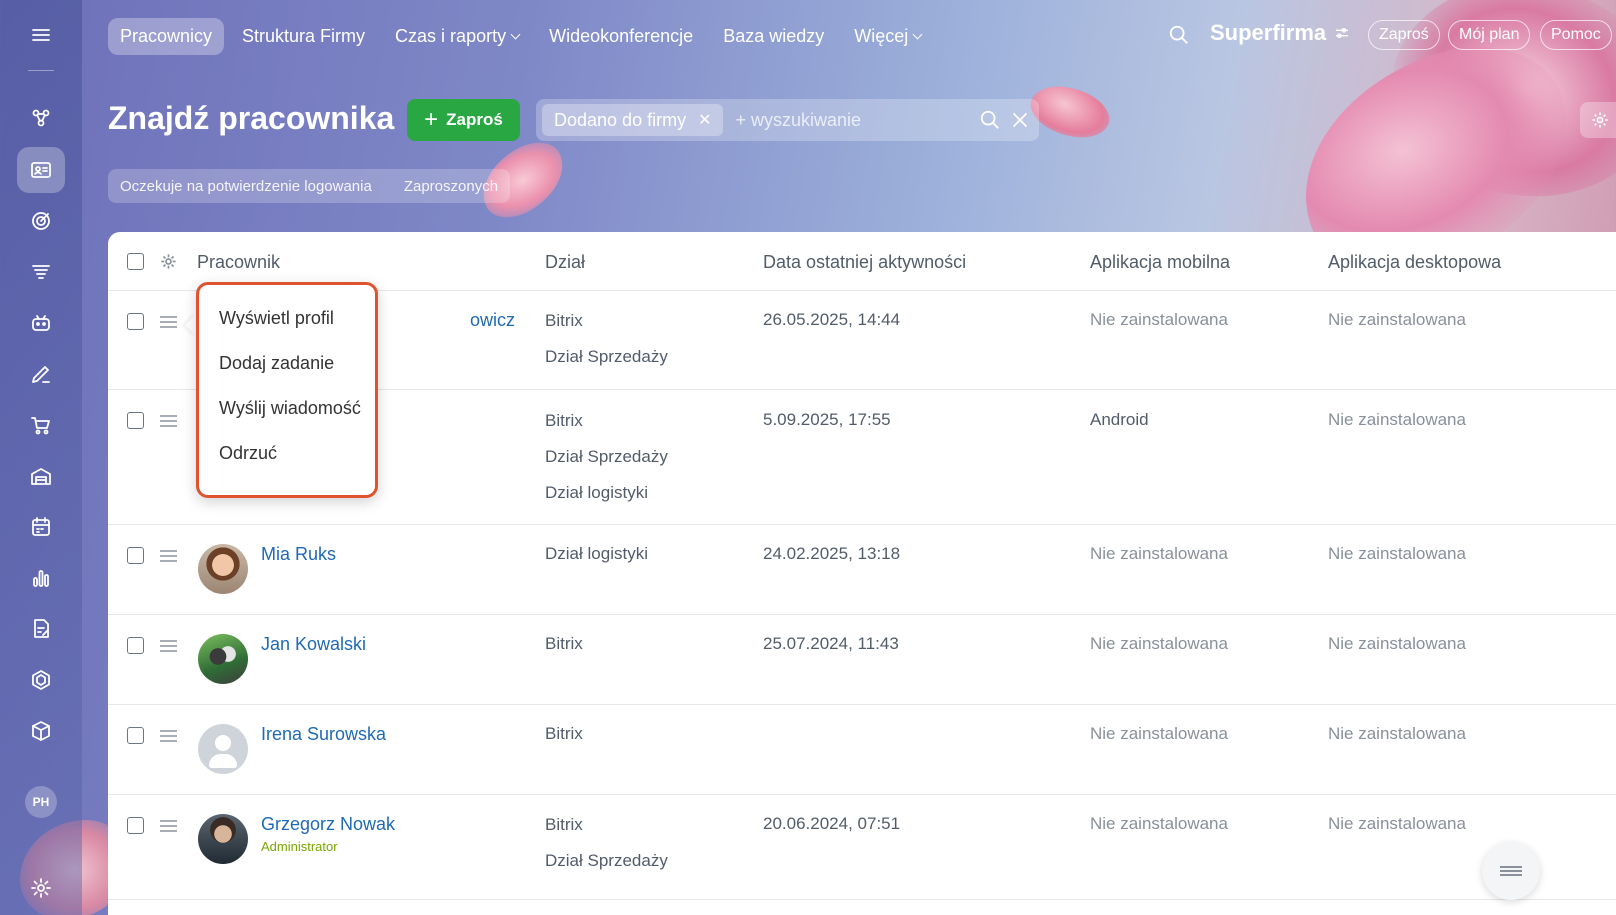  What do you see at coordinates (1404, 35) in the screenshot?
I see `invite-pill: Zaproś` at bounding box center [1404, 35].